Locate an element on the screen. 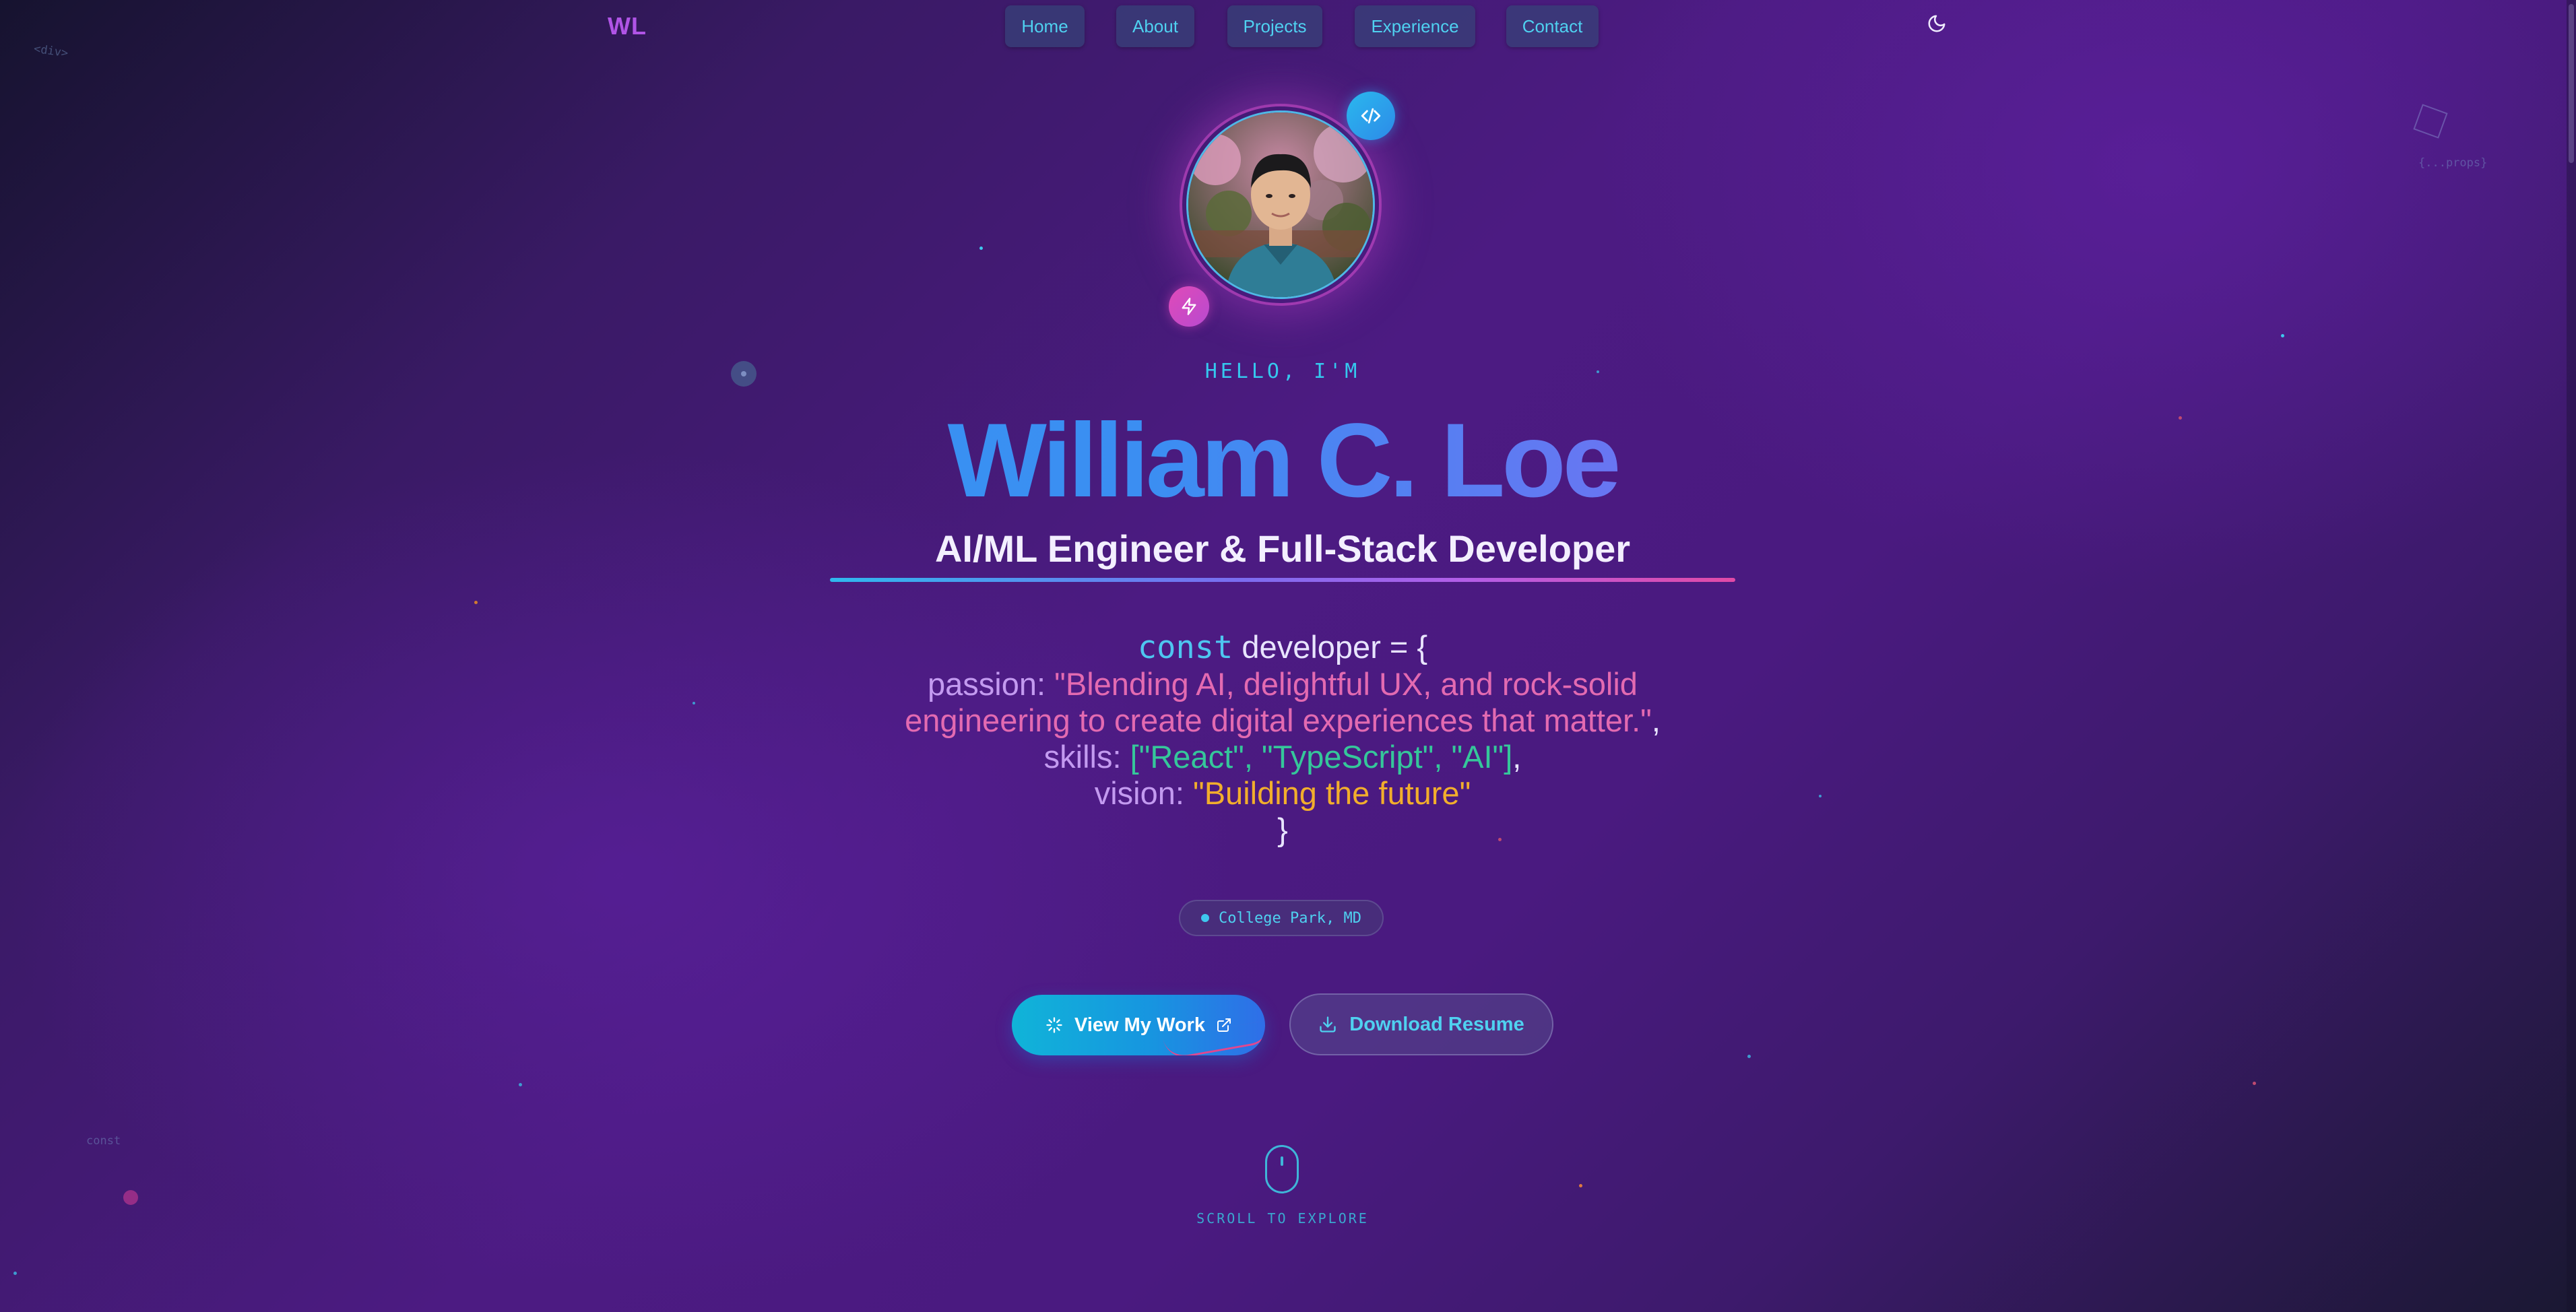 This screenshot has width=2576, height=1312. code-closing: } is located at coordinates (1282, 830).